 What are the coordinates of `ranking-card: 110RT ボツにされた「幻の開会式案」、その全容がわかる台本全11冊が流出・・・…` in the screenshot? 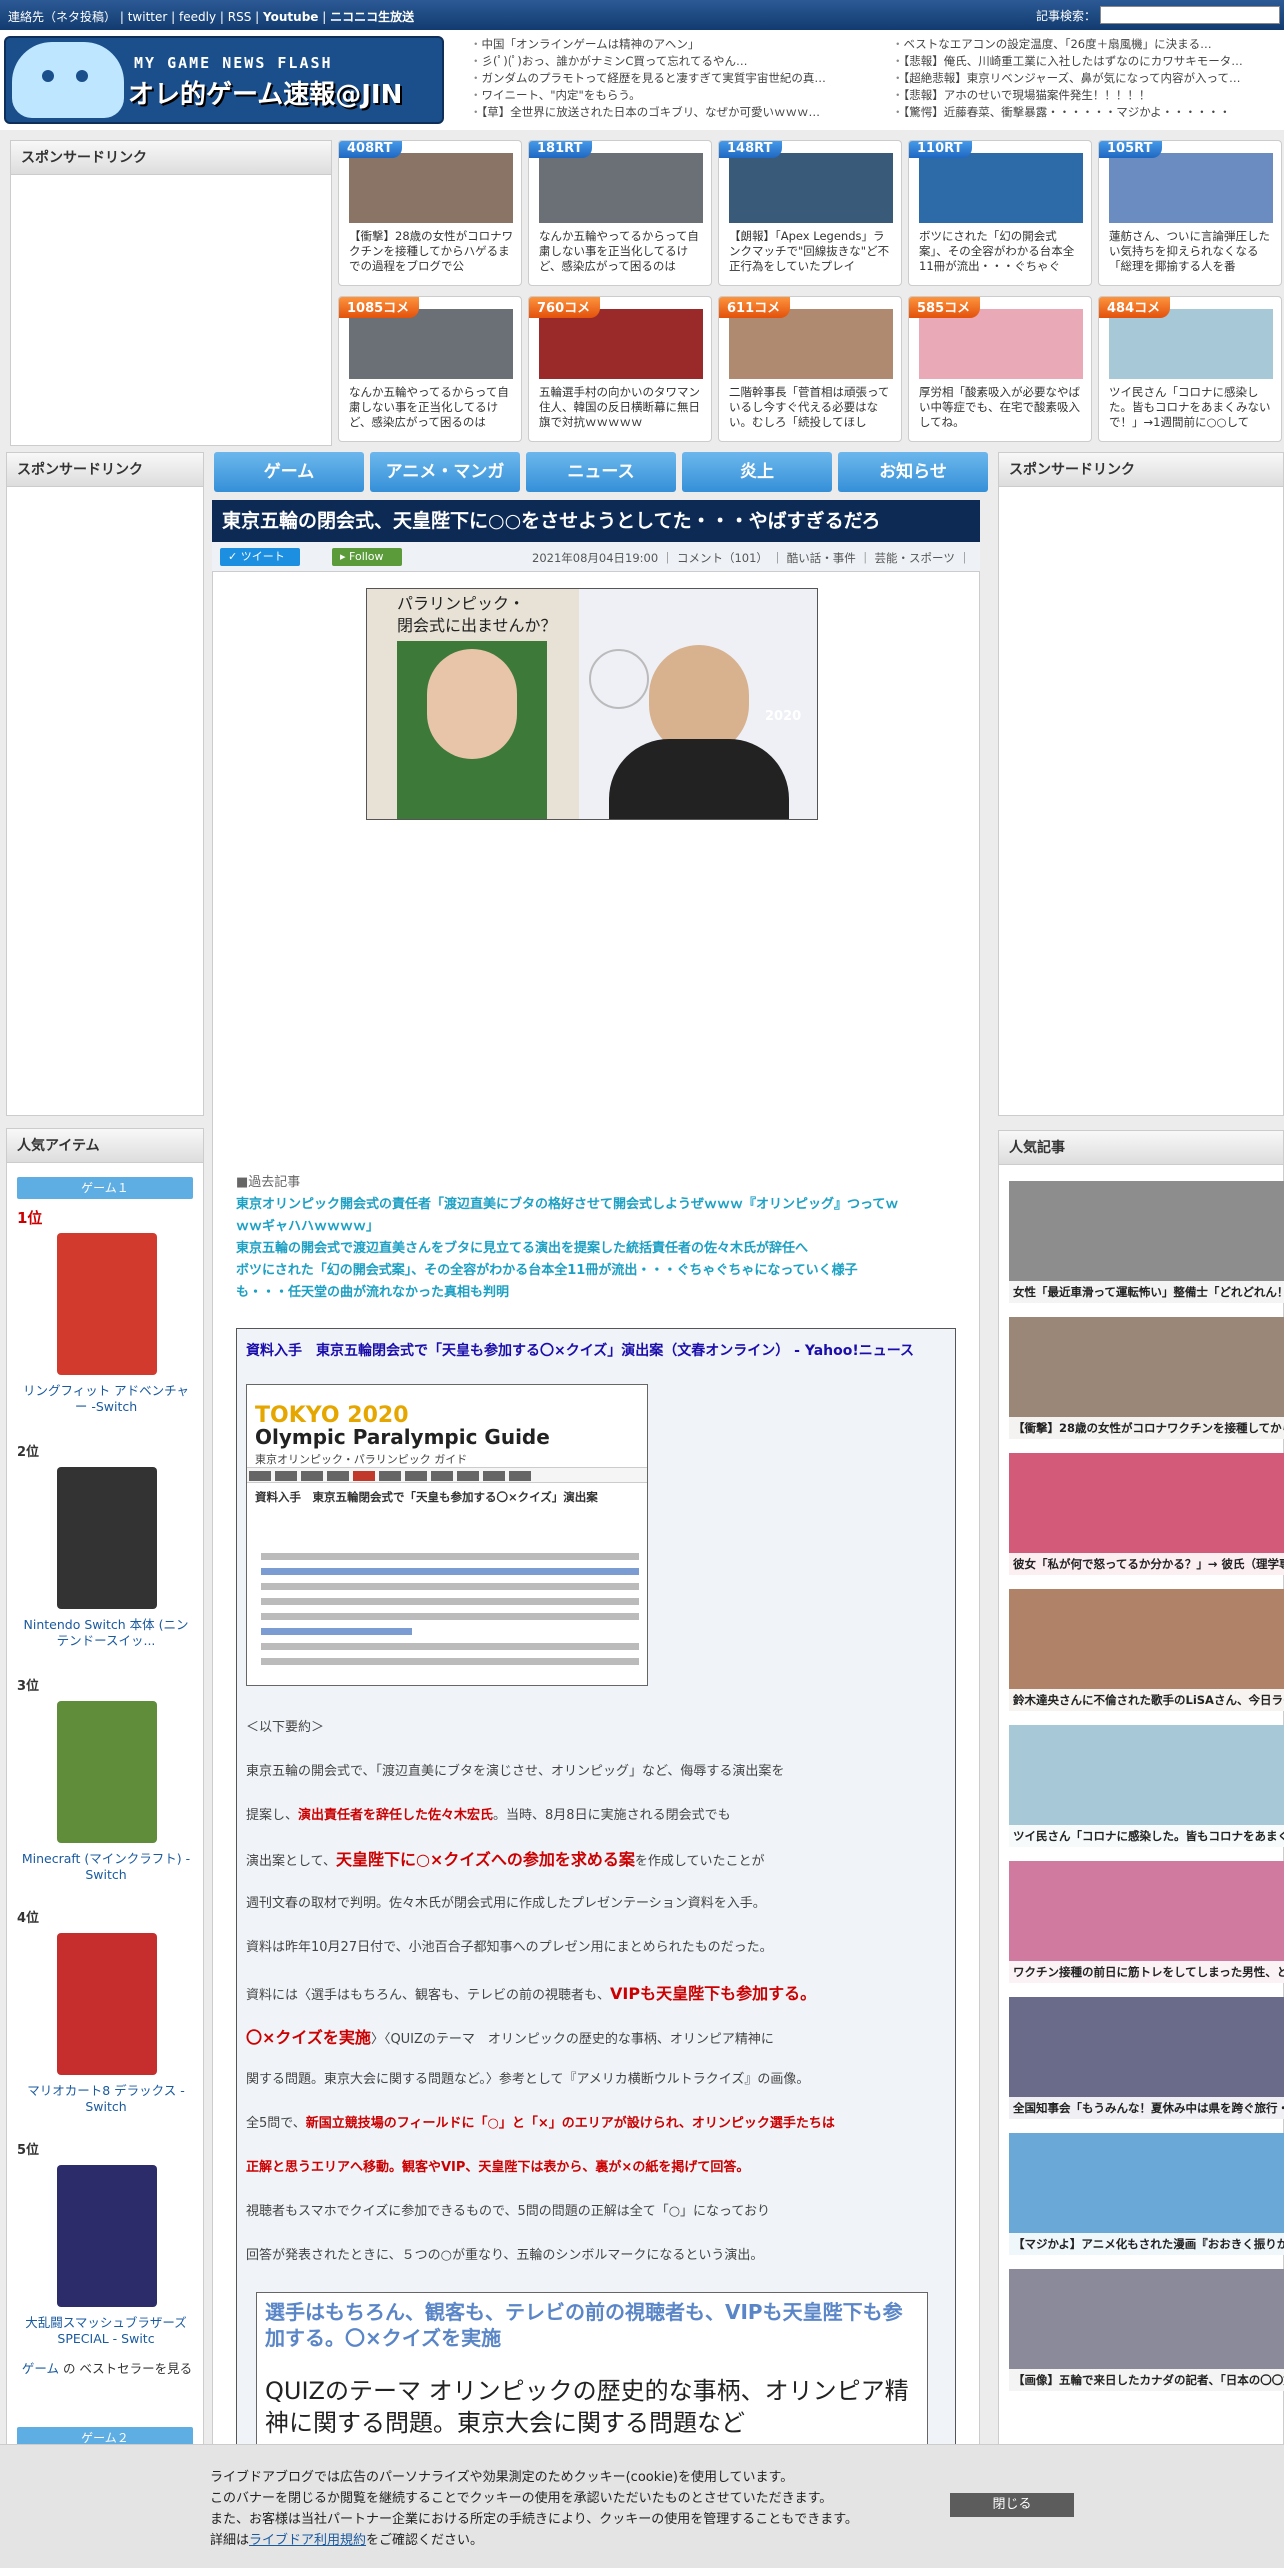 It's located at (1000, 213).